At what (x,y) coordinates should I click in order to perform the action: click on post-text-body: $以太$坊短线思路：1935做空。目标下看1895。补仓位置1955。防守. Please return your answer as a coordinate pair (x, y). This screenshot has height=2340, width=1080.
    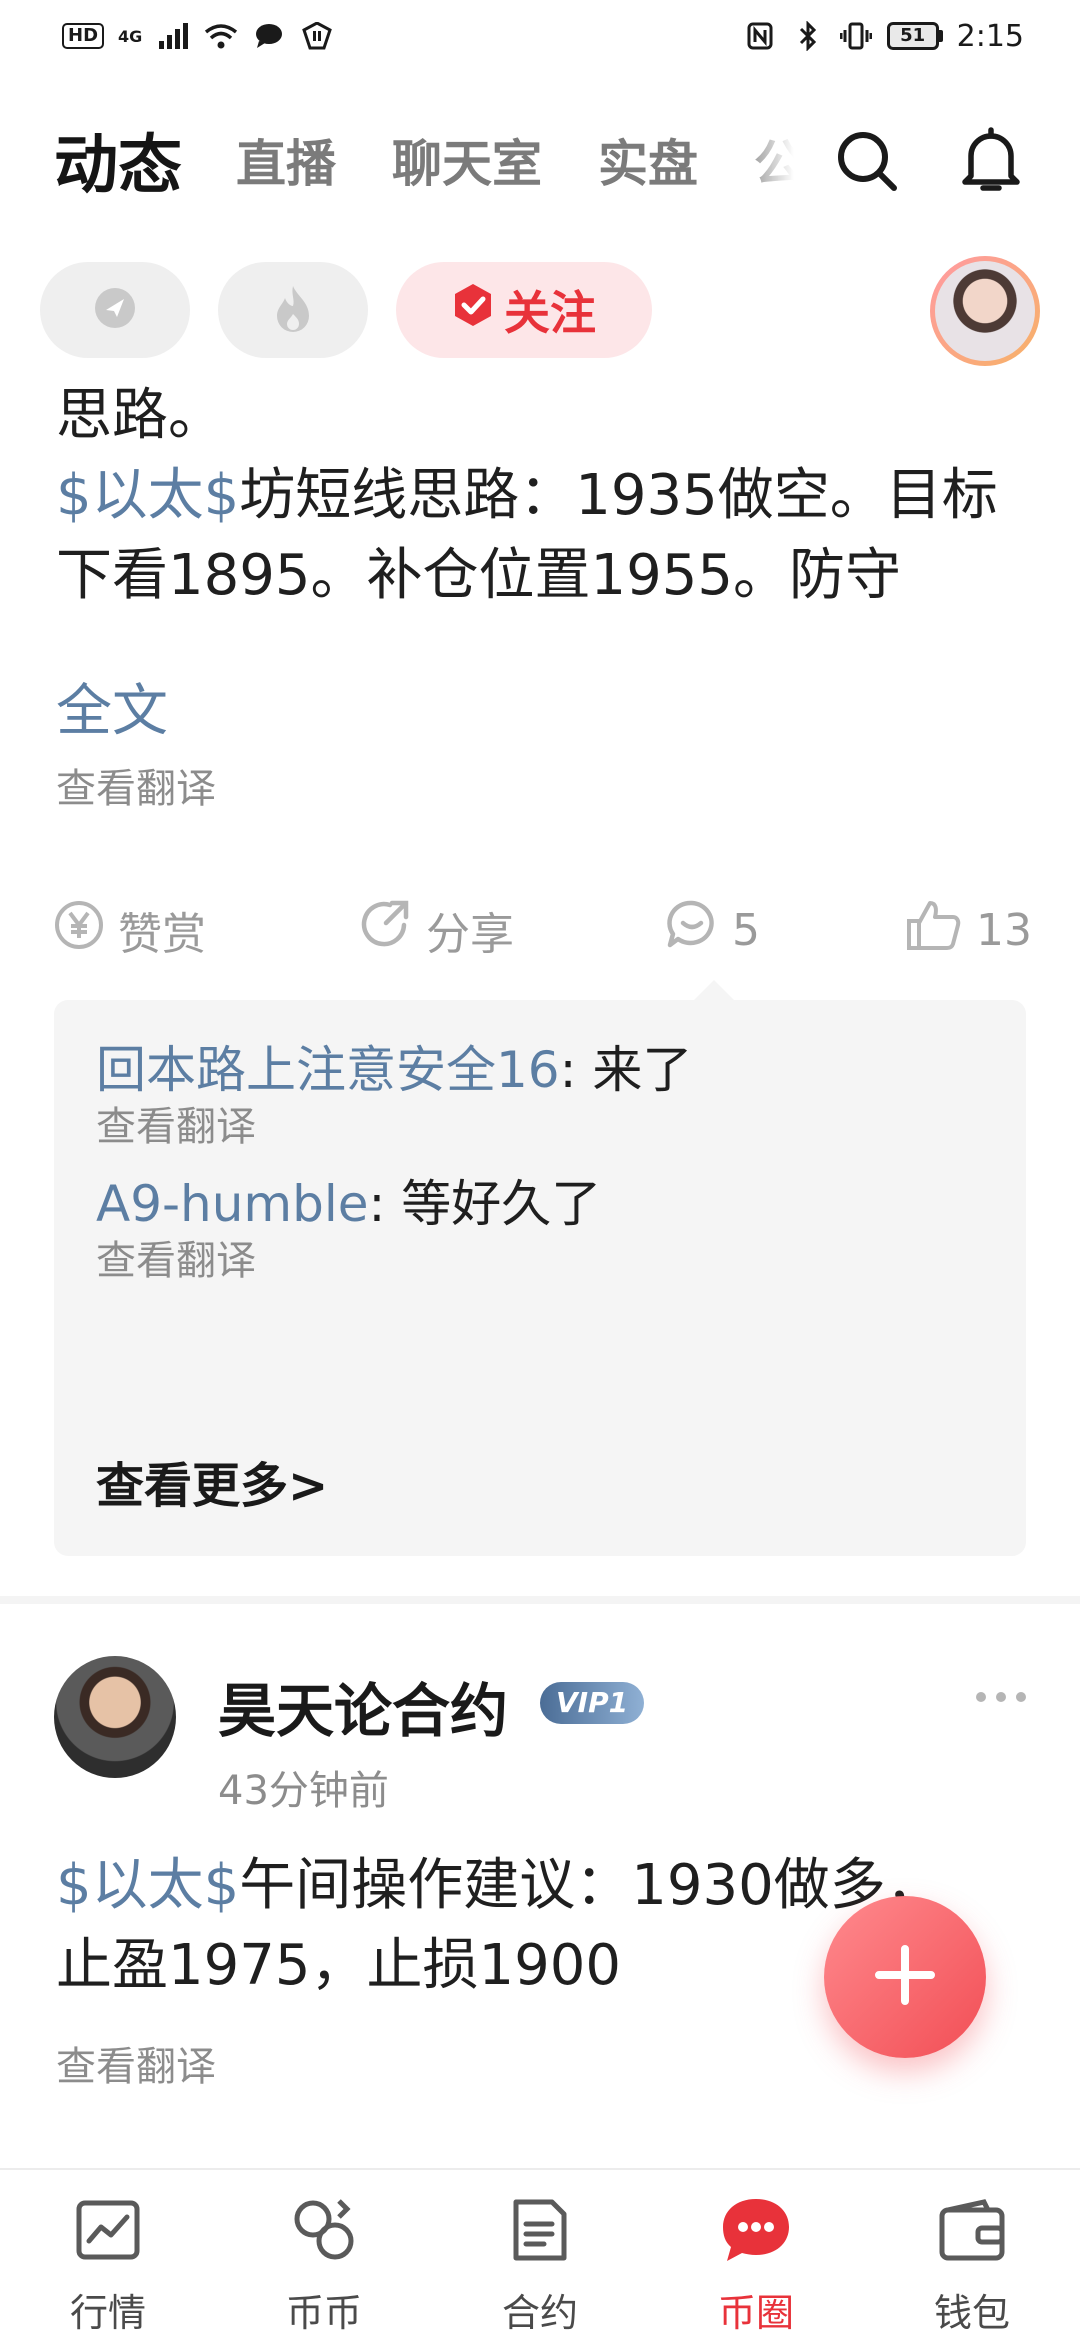
    Looking at the image, I should click on (541, 536).